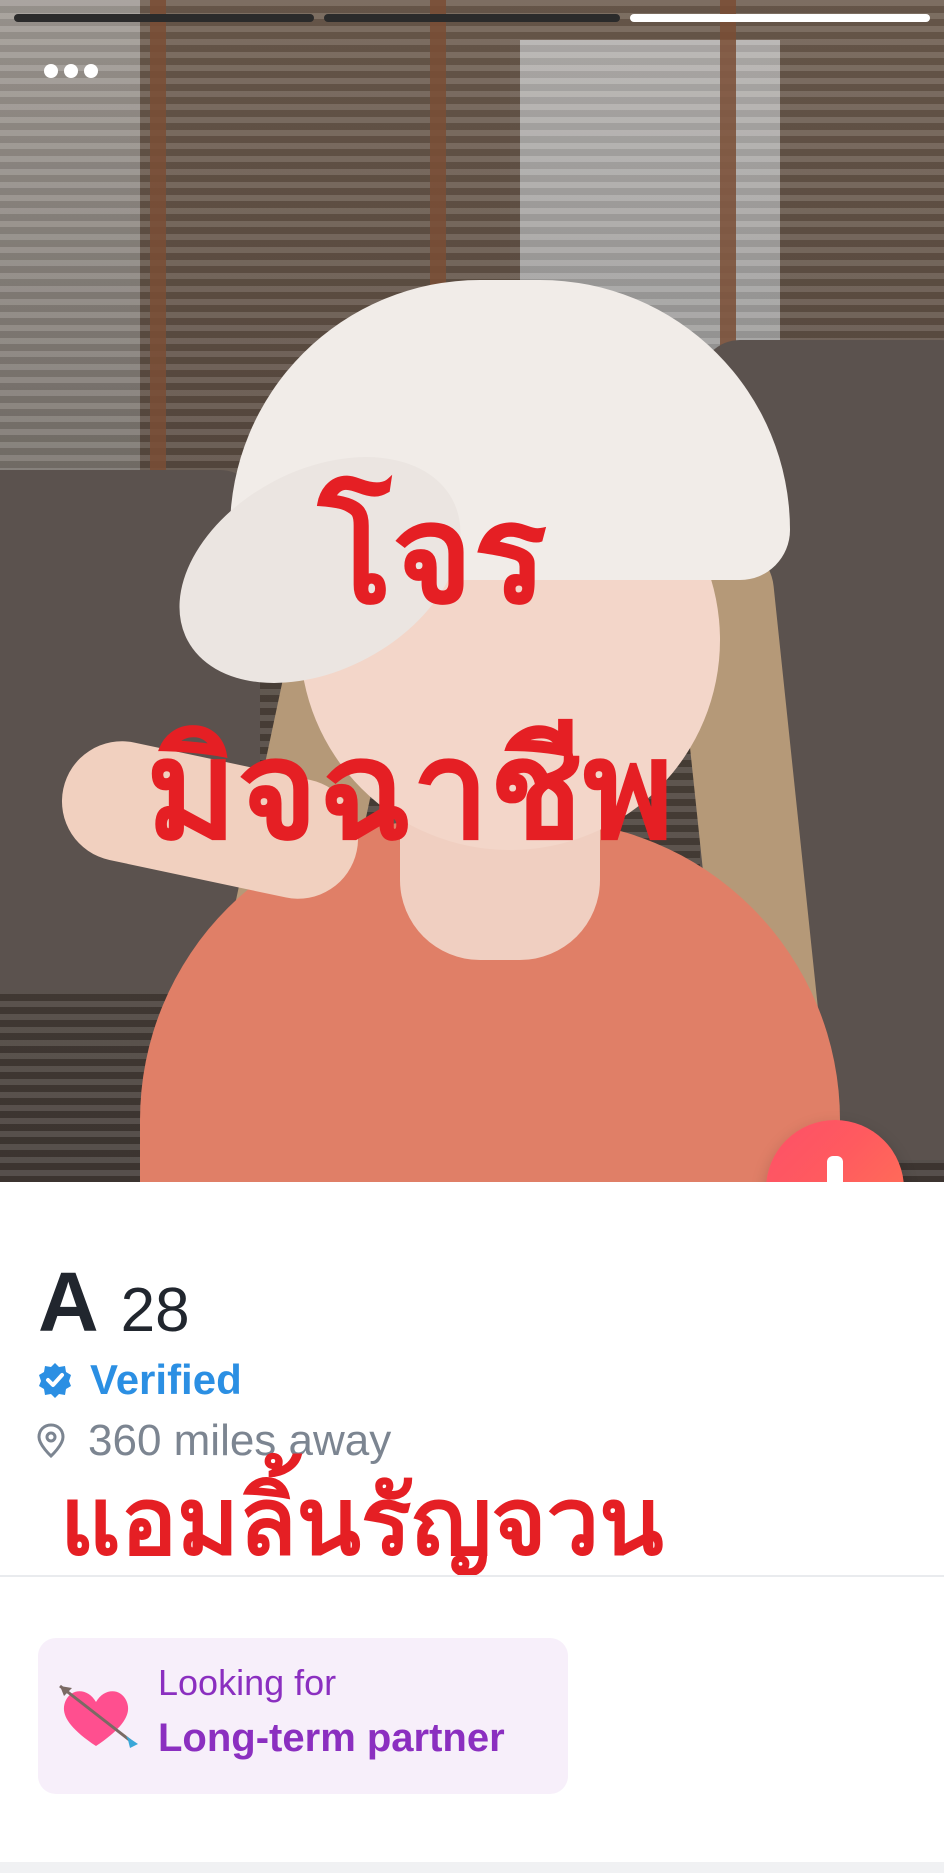  Describe the element at coordinates (114, 1302) in the screenshot. I see `name-age-row: A 28` at that location.